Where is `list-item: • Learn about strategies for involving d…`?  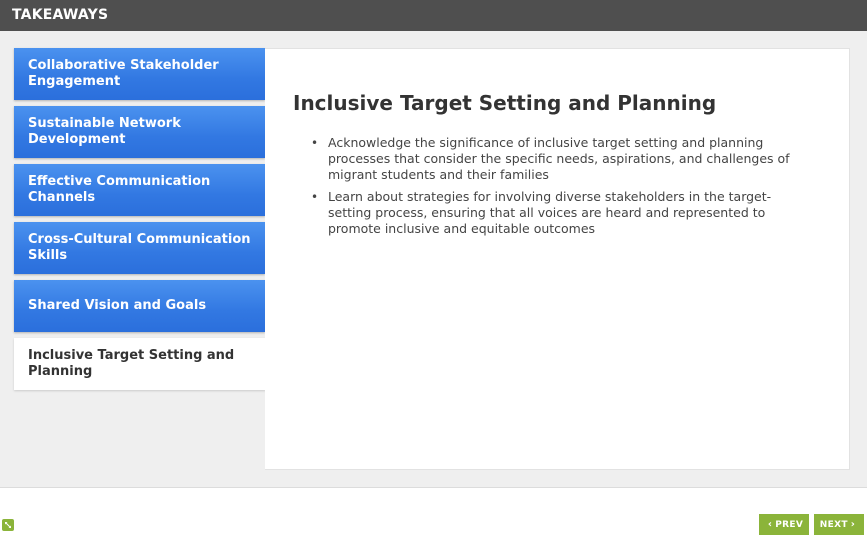
list-item: • Learn about strategies for involving d… is located at coordinates (561, 213).